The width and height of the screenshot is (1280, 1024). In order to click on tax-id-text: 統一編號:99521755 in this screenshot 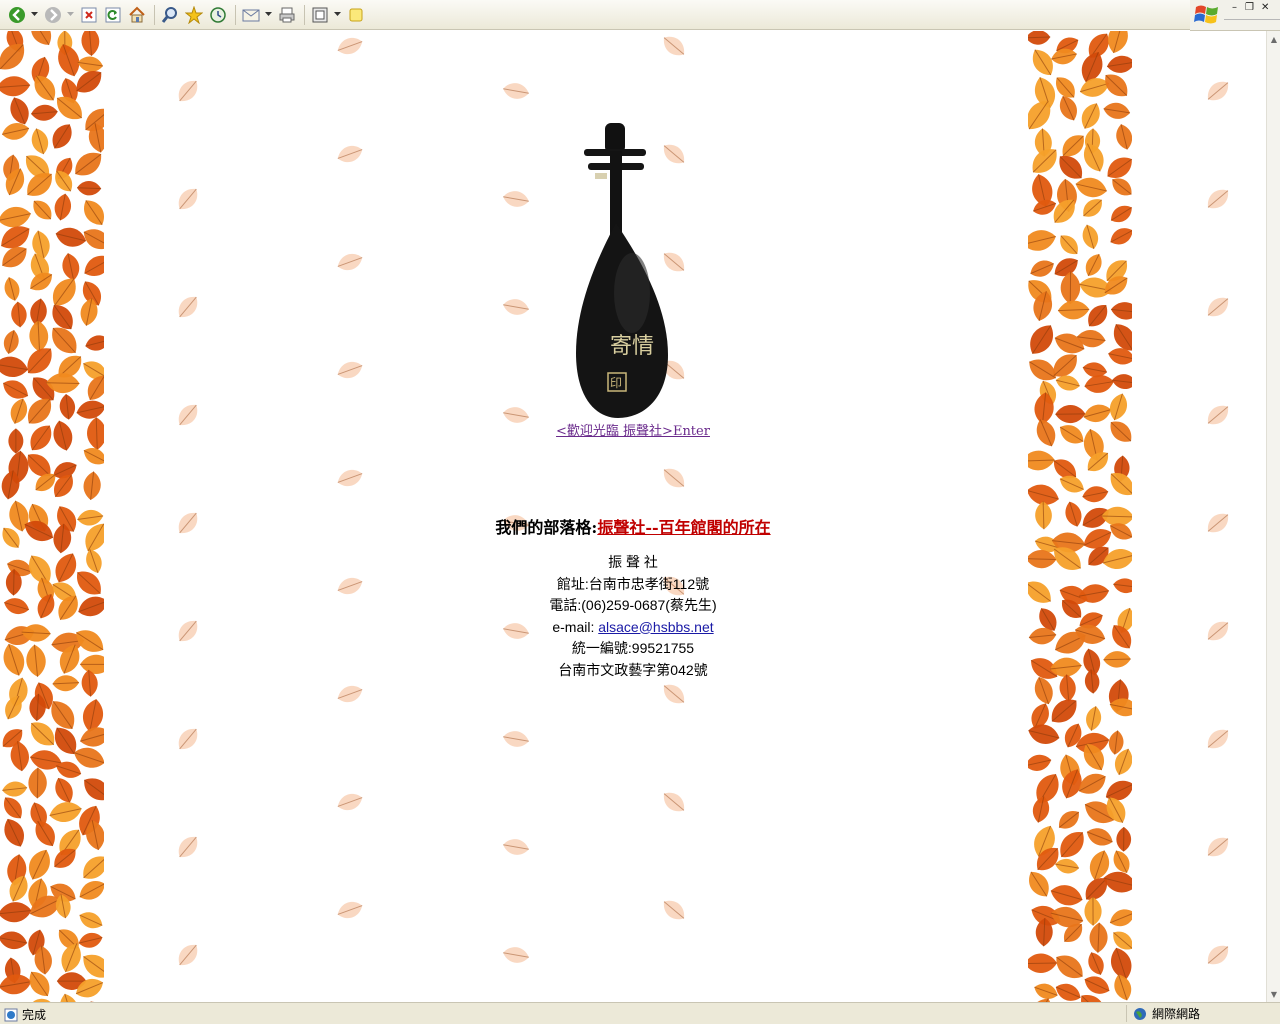, I will do `click(633, 648)`.